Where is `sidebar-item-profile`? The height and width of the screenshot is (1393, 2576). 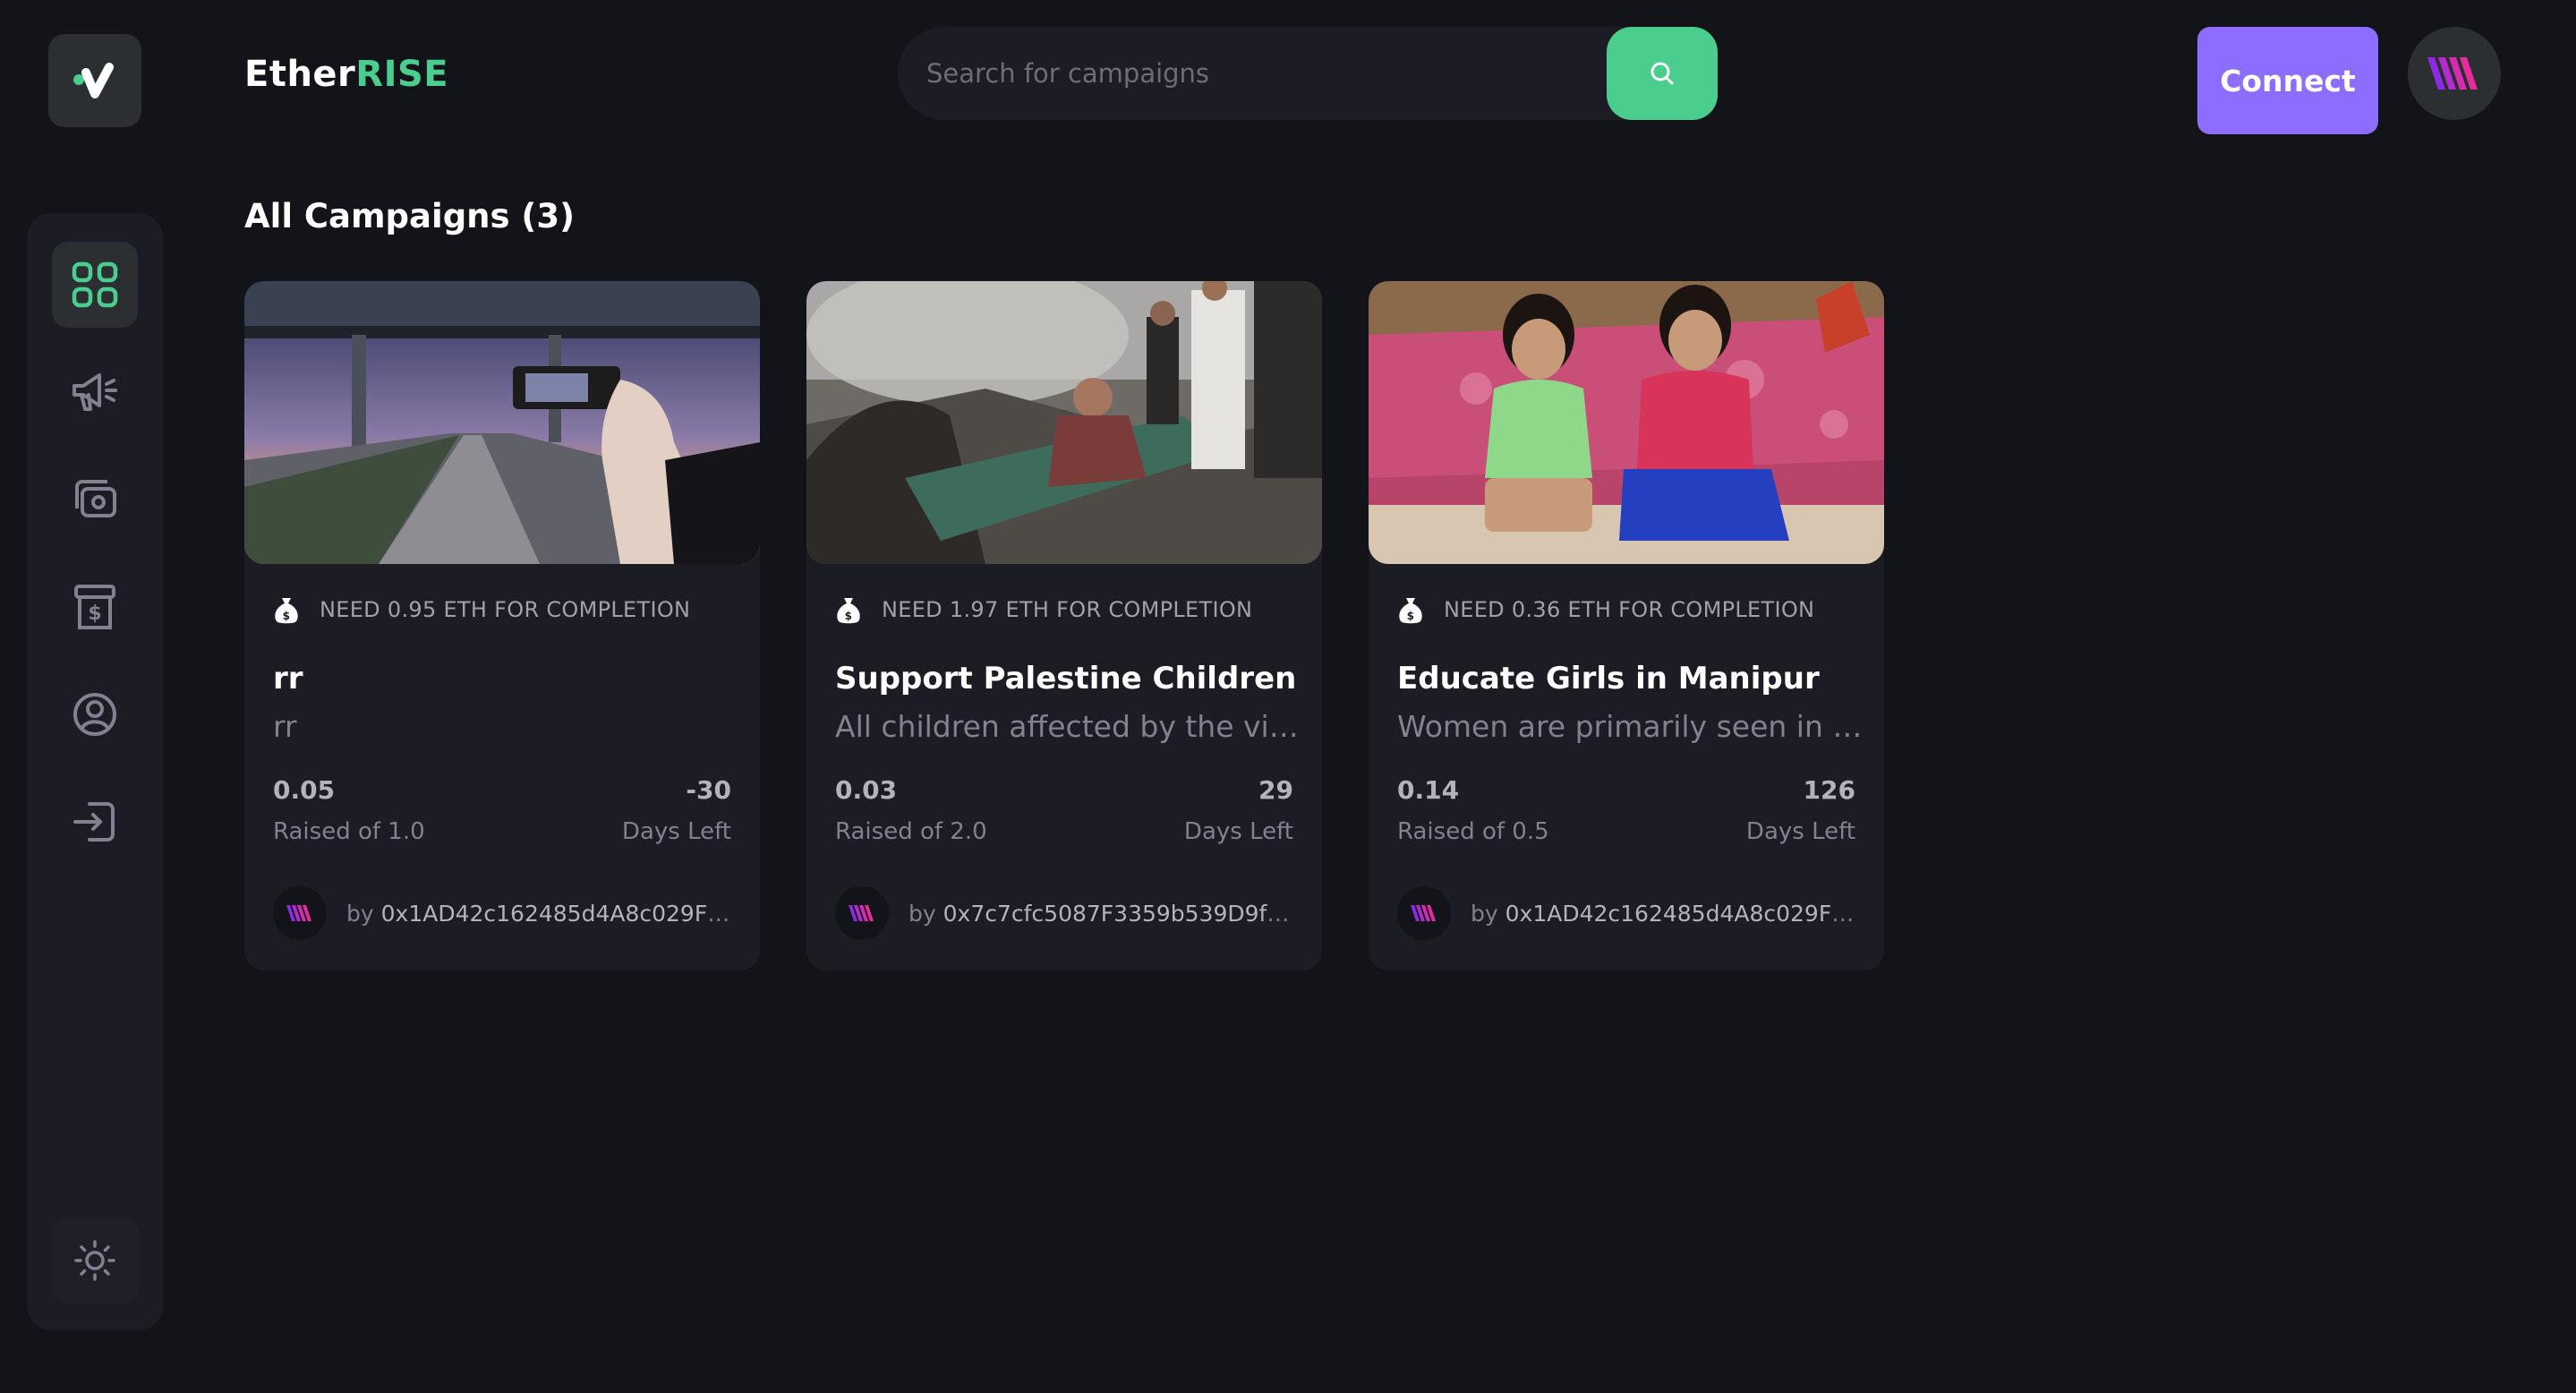 sidebar-item-profile is located at coordinates (95, 714).